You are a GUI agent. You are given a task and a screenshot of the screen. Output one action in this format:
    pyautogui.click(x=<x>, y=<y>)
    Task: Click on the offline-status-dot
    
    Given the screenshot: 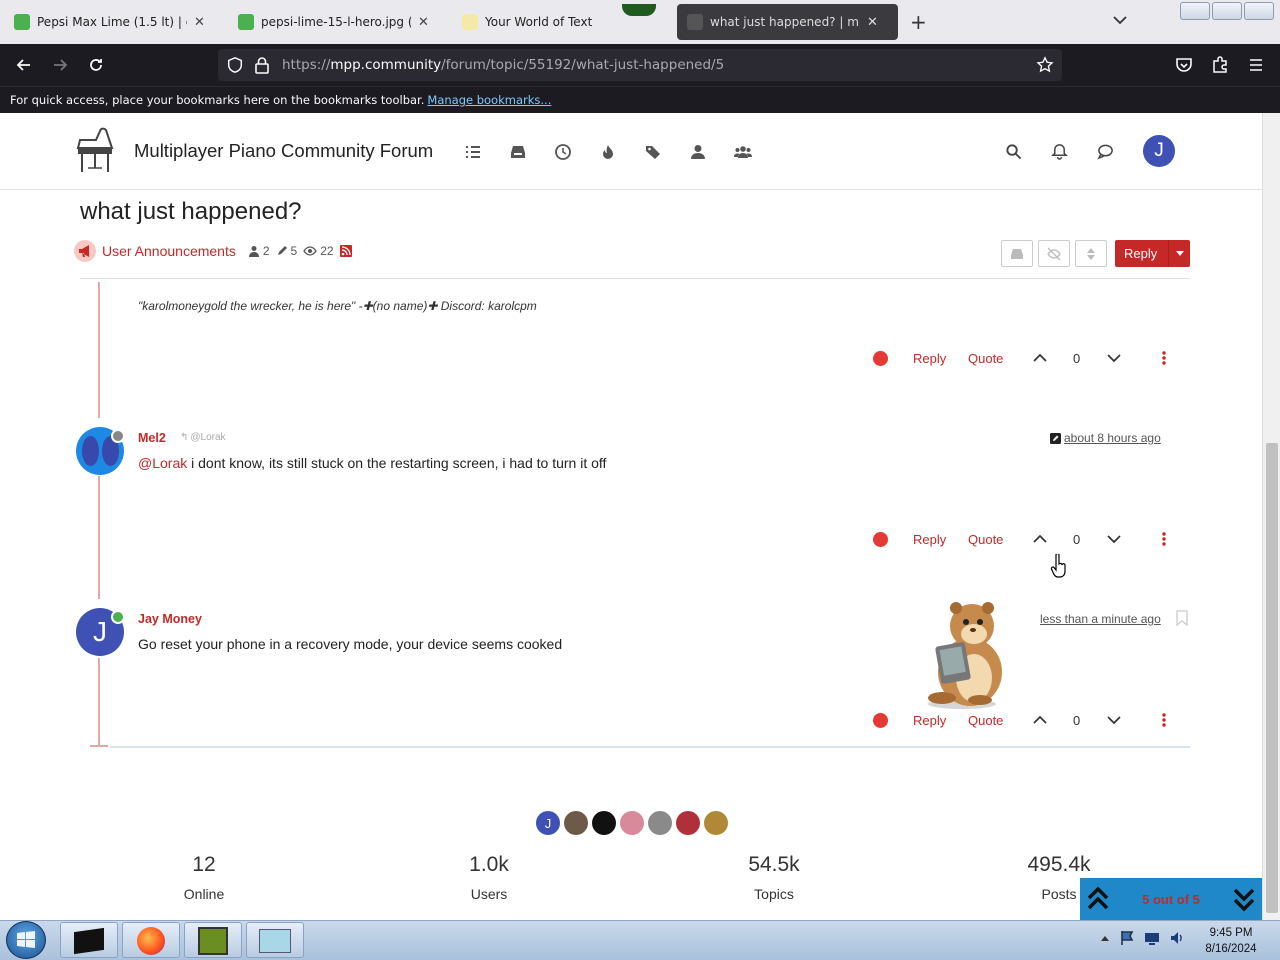 What is the action you would take?
    pyautogui.click(x=118, y=436)
    